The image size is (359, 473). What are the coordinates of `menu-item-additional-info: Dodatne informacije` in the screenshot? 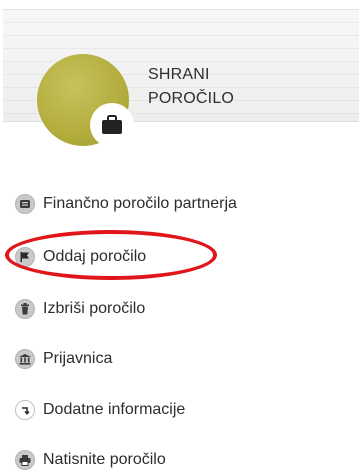 It's located at (100, 410).